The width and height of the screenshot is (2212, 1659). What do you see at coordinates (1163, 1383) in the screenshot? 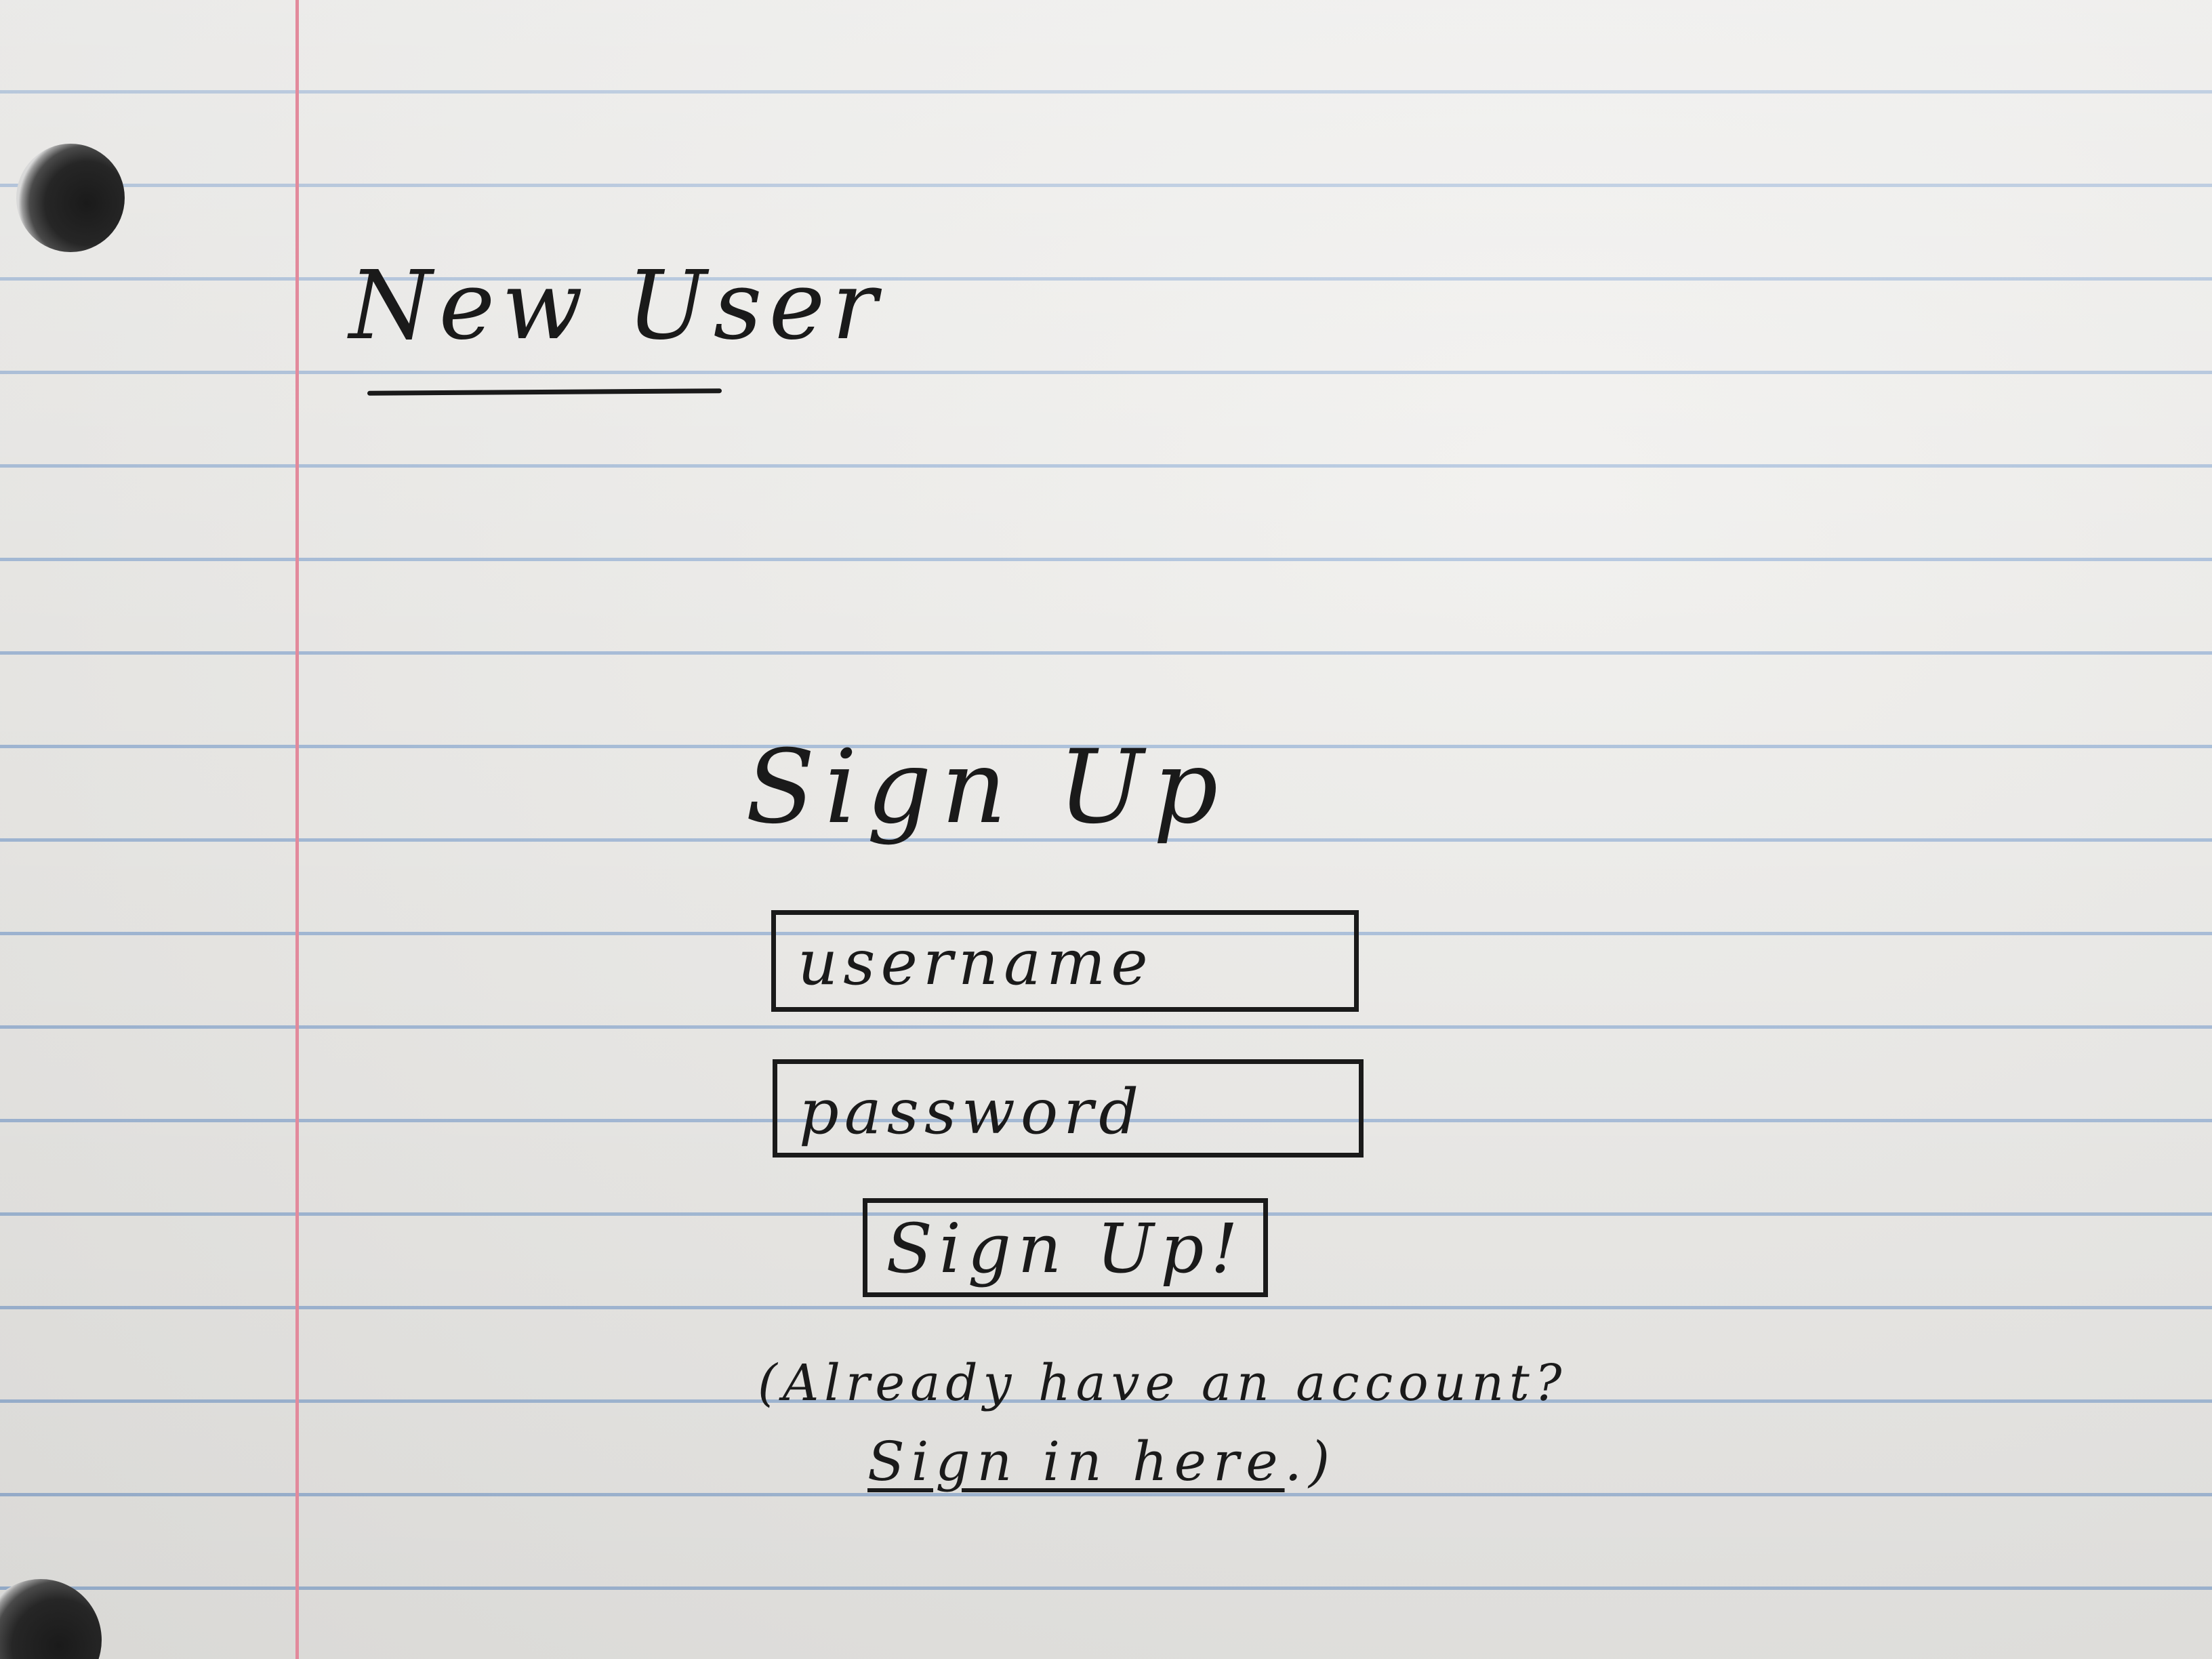
I see `already-have-account-text: (Already have an account?` at bounding box center [1163, 1383].